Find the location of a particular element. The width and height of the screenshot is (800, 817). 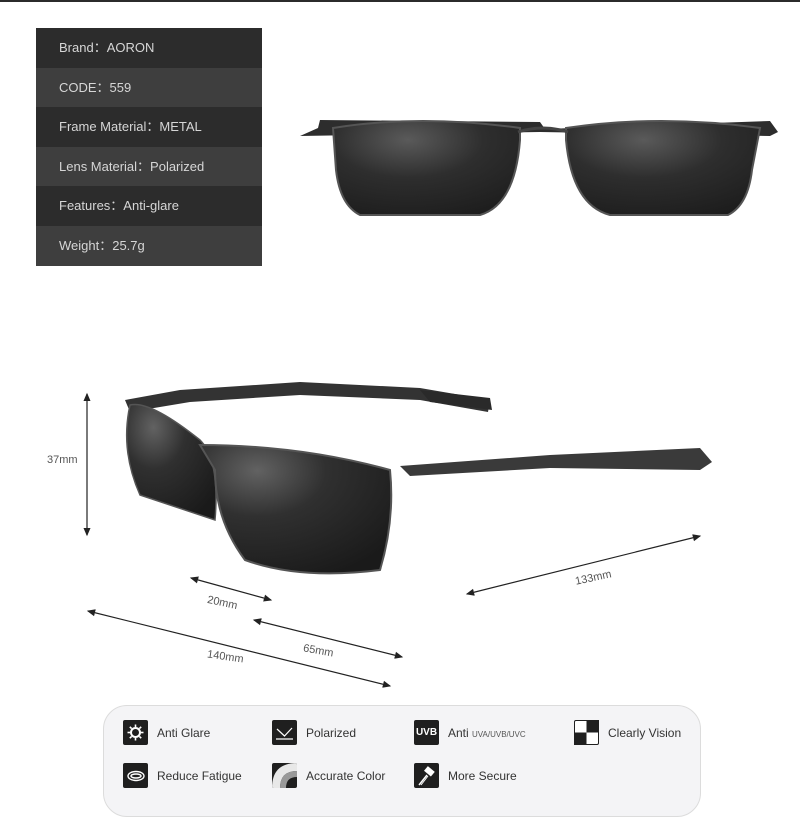

feature-accurate-color: Accurate Color is located at coordinates (328, 775).